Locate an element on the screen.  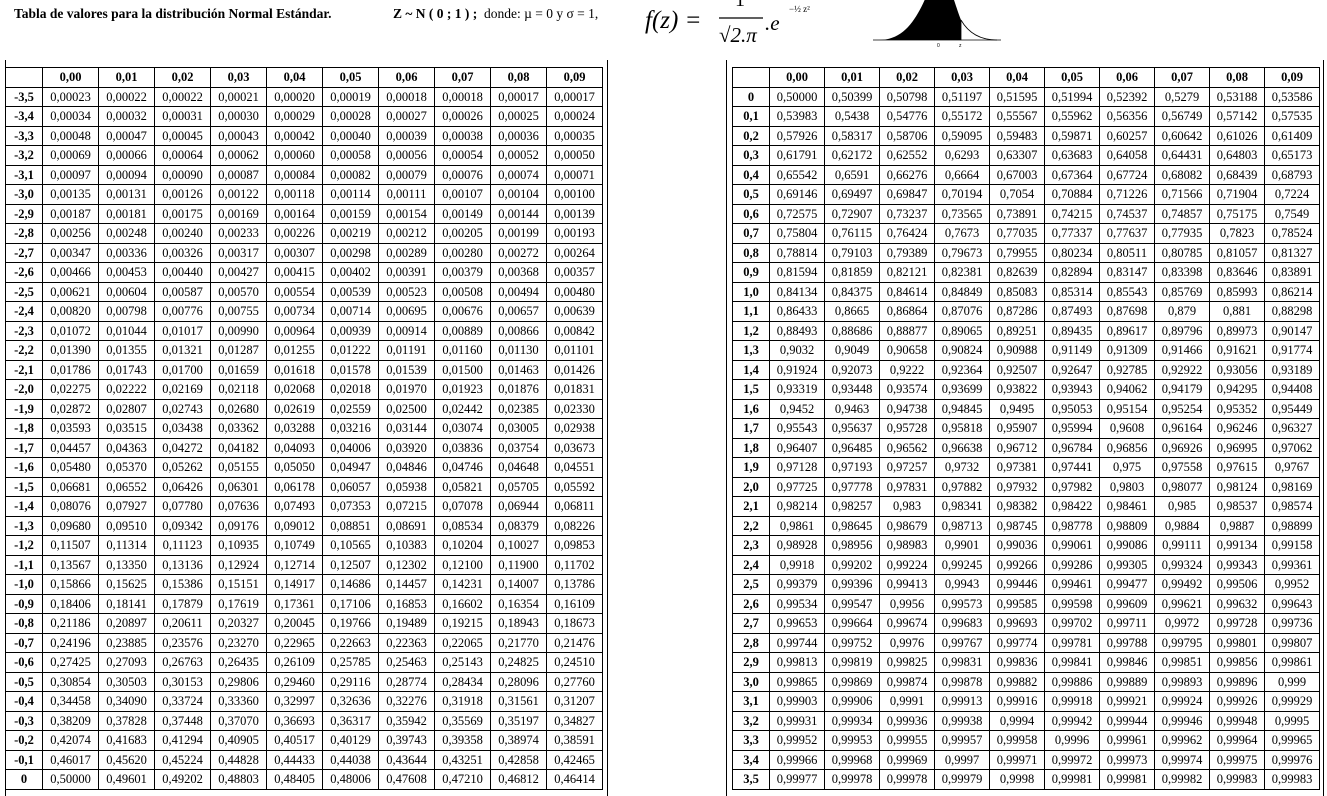
table-cell: 0,71566 is located at coordinates (1182, 194).